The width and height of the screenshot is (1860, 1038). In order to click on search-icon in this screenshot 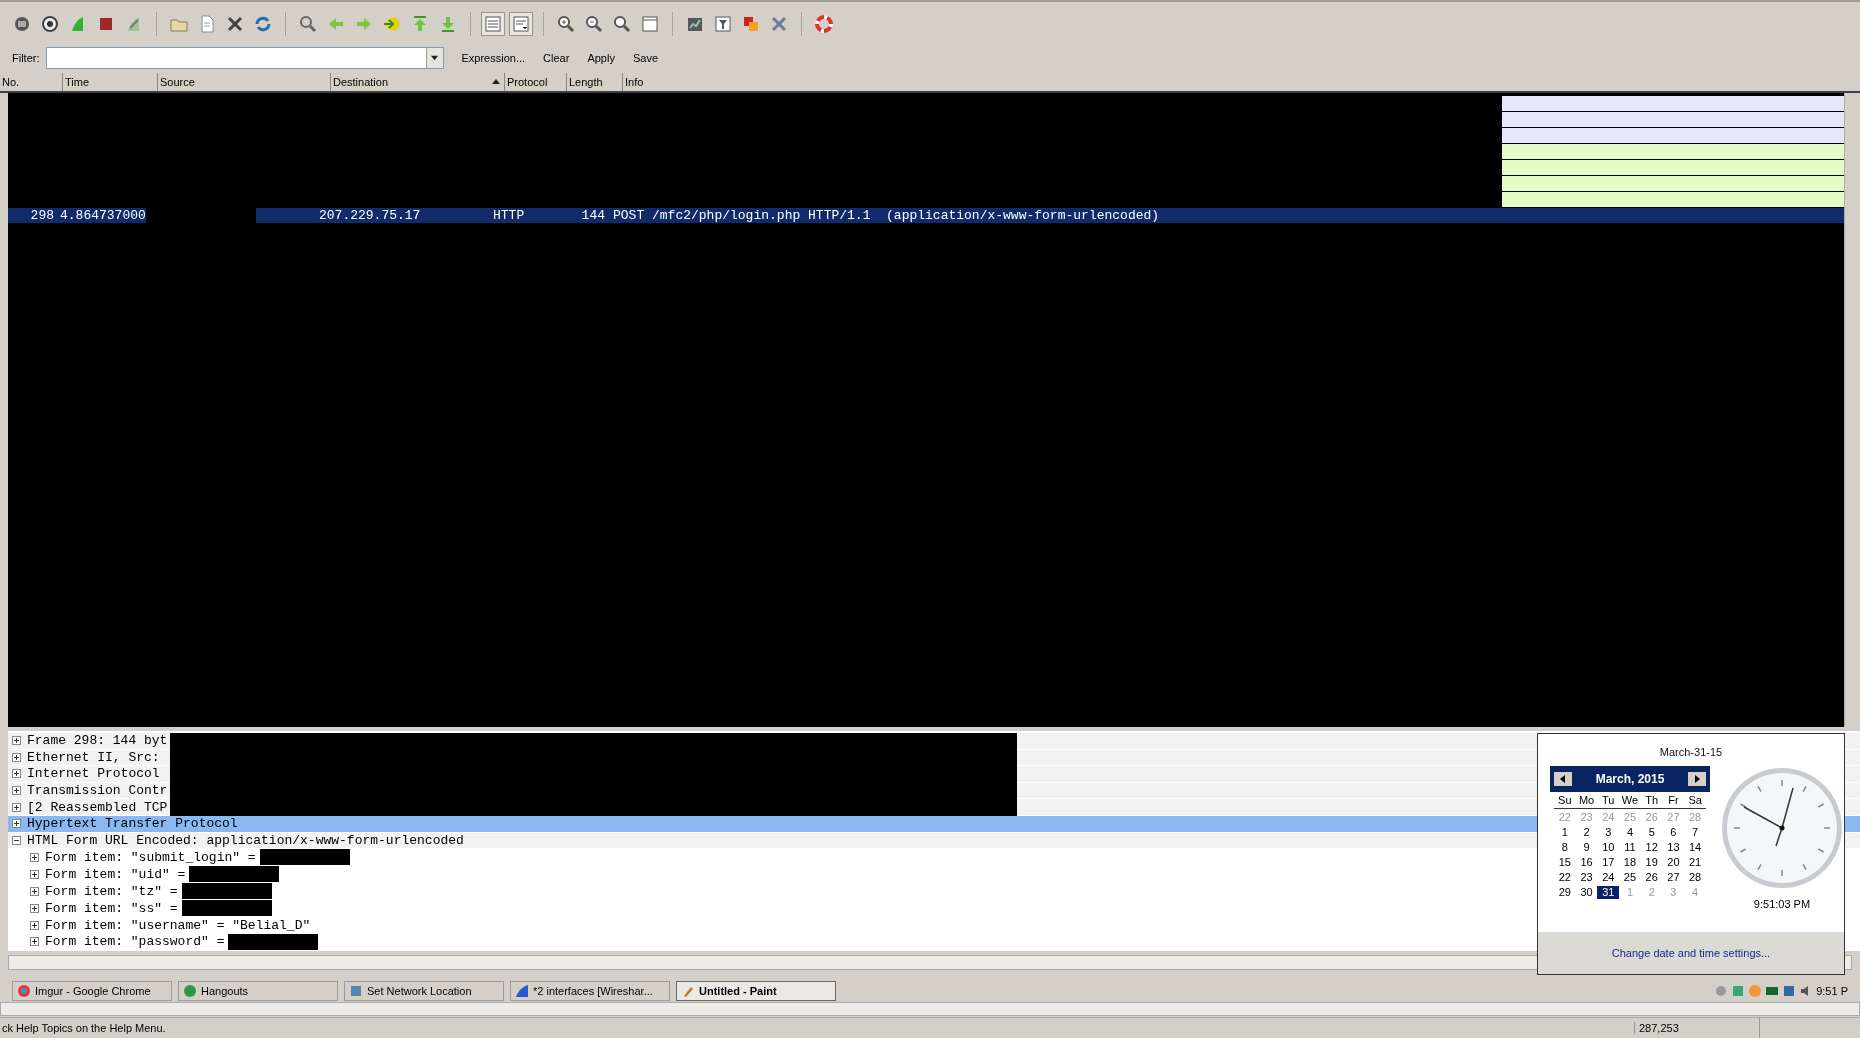, I will do `click(308, 23)`.